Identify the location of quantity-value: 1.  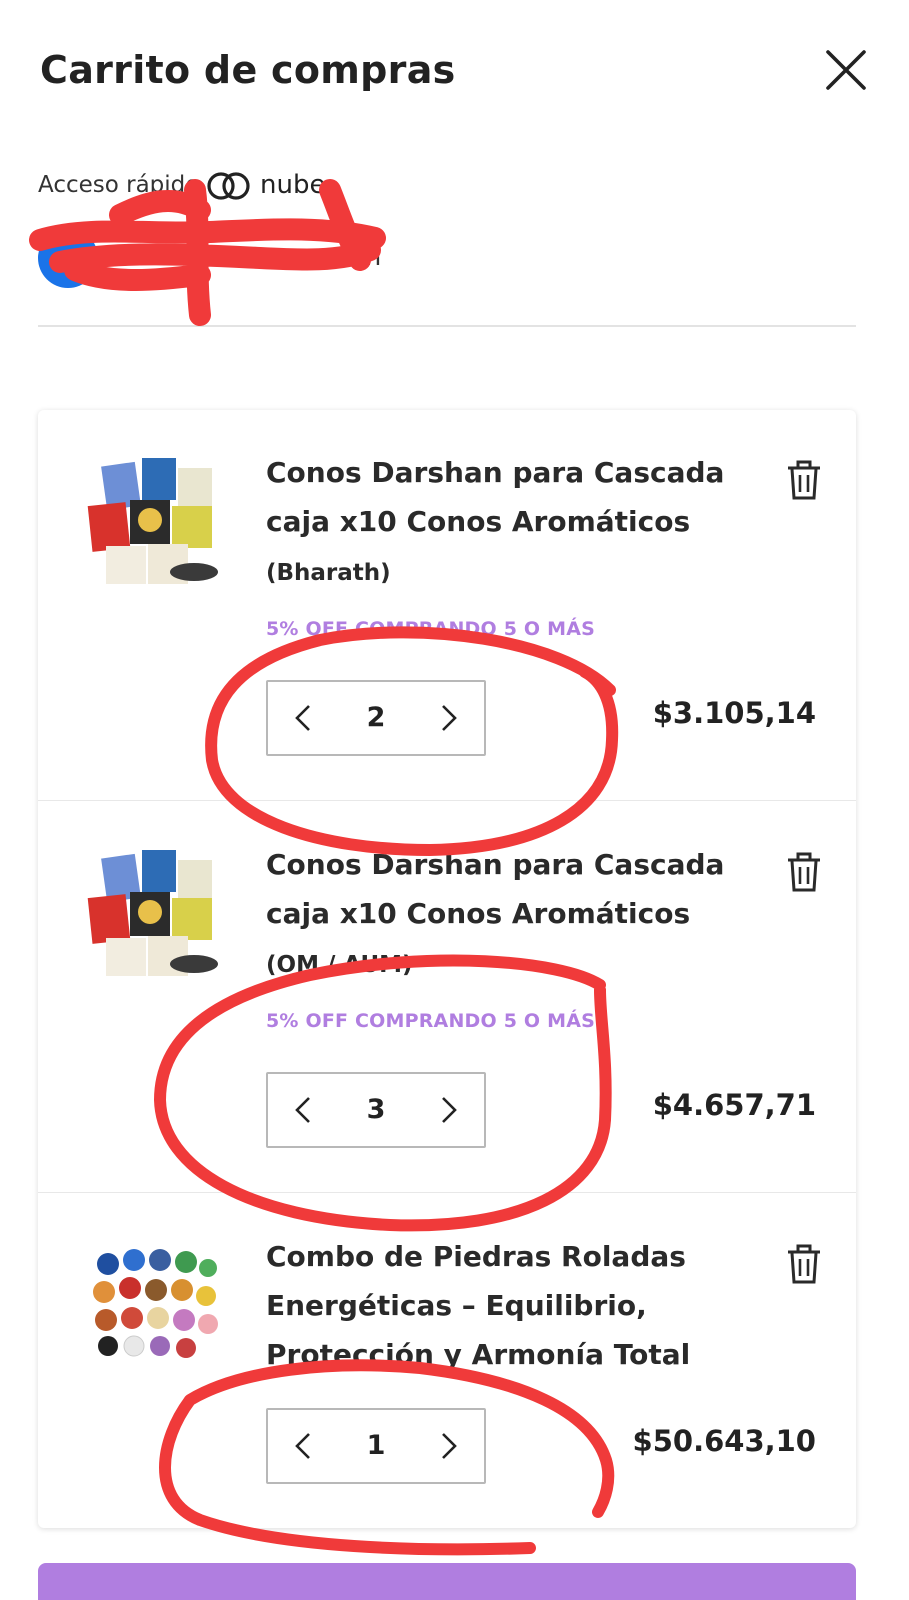
(376, 1445).